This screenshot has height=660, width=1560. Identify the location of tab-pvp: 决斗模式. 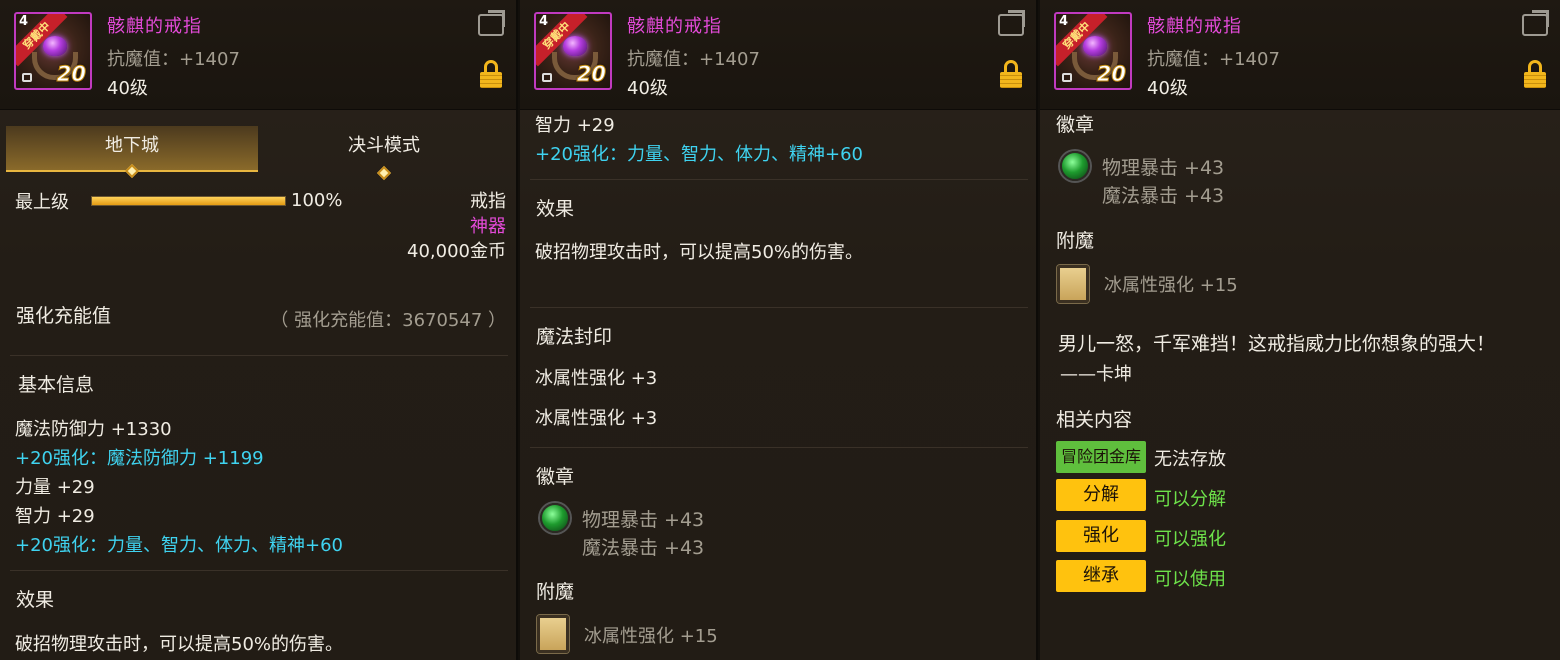
(384, 153).